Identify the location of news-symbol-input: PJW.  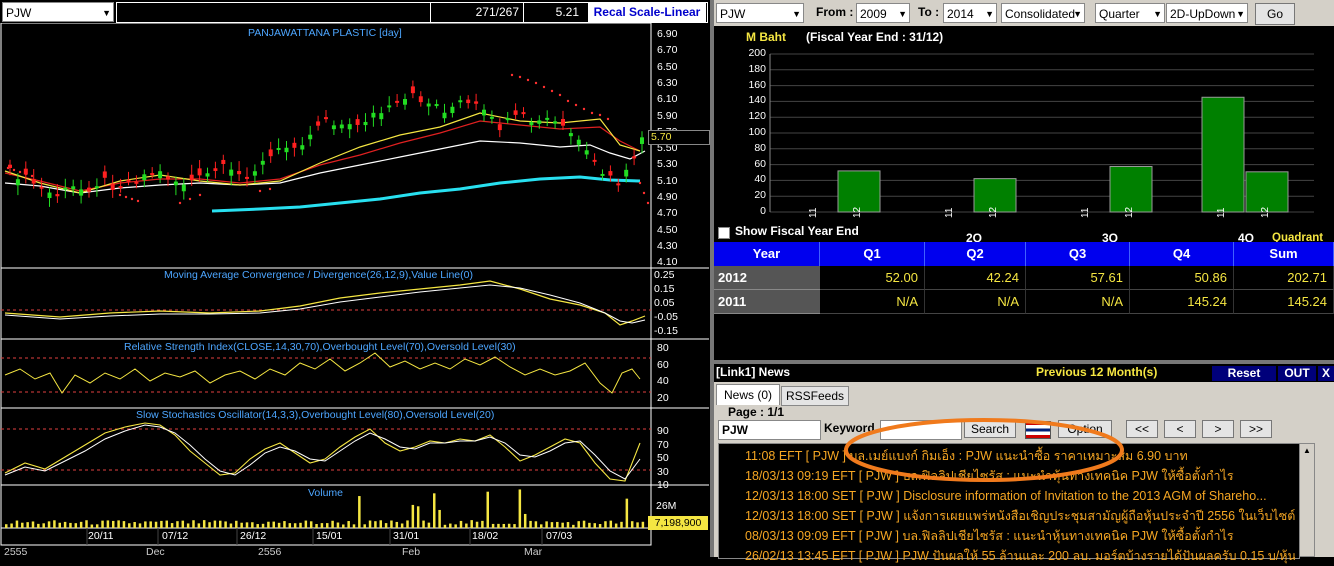
(769, 430).